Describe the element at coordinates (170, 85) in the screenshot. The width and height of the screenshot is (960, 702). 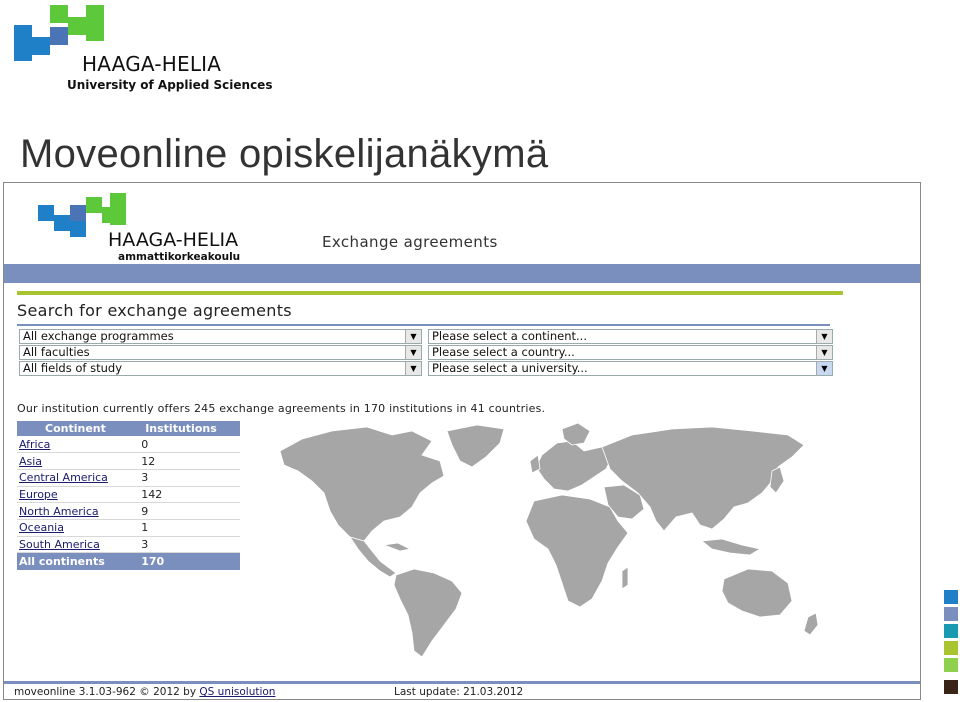
I see `slide-logo-subtitle: University of Applied Sciences` at that location.